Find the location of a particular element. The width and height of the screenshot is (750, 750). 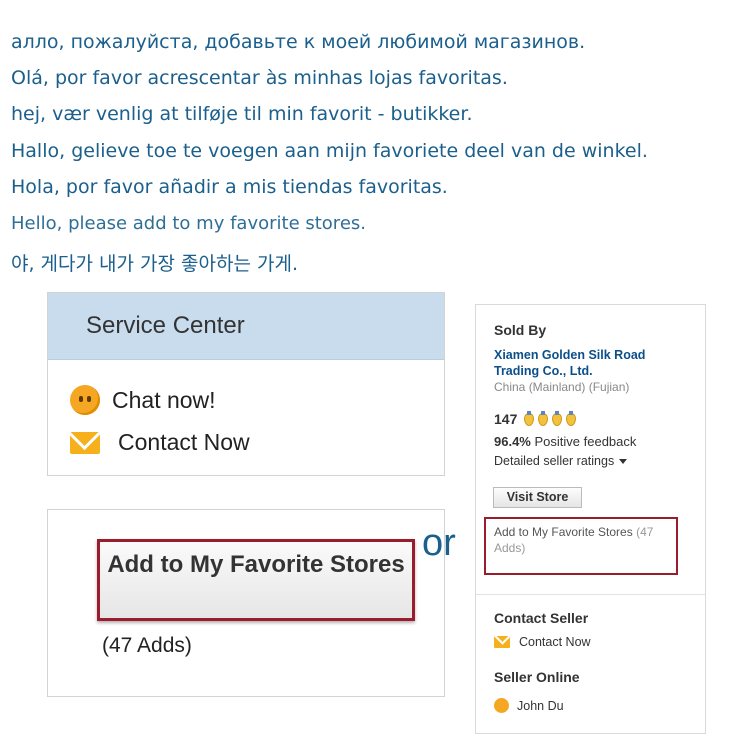

favorite-adds-count: (47 Adds) is located at coordinates (147, 645).